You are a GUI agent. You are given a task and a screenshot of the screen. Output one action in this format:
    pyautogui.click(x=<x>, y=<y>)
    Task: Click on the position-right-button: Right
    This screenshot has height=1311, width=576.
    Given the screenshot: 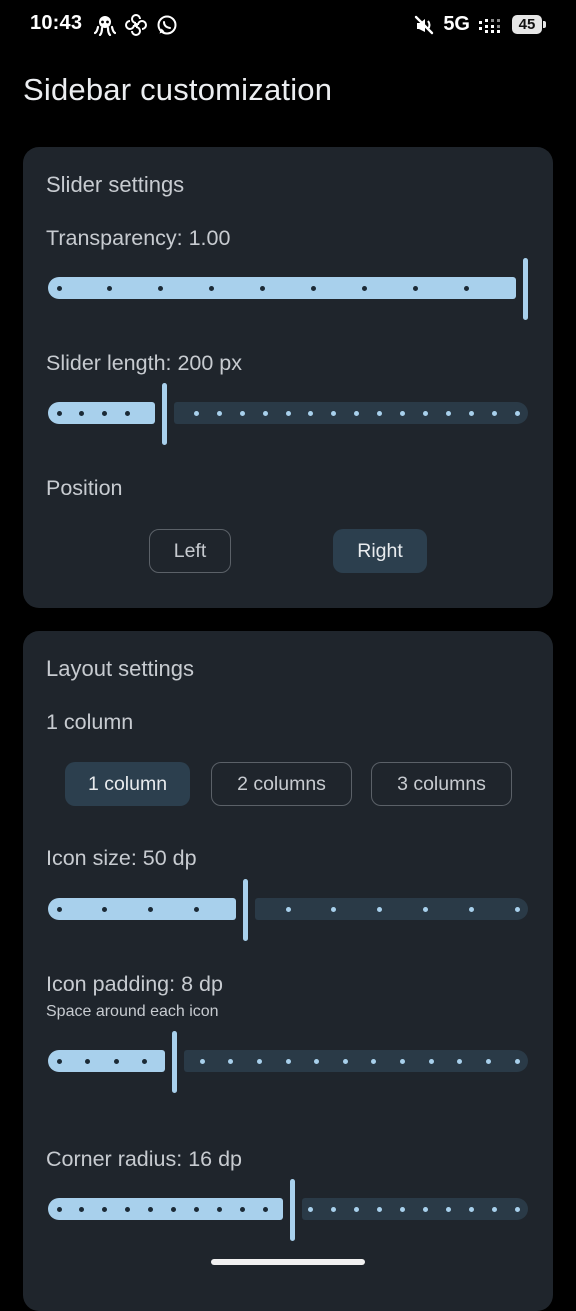 What is the action you would take?
    pyautogui.click(x=380, y=551)
    